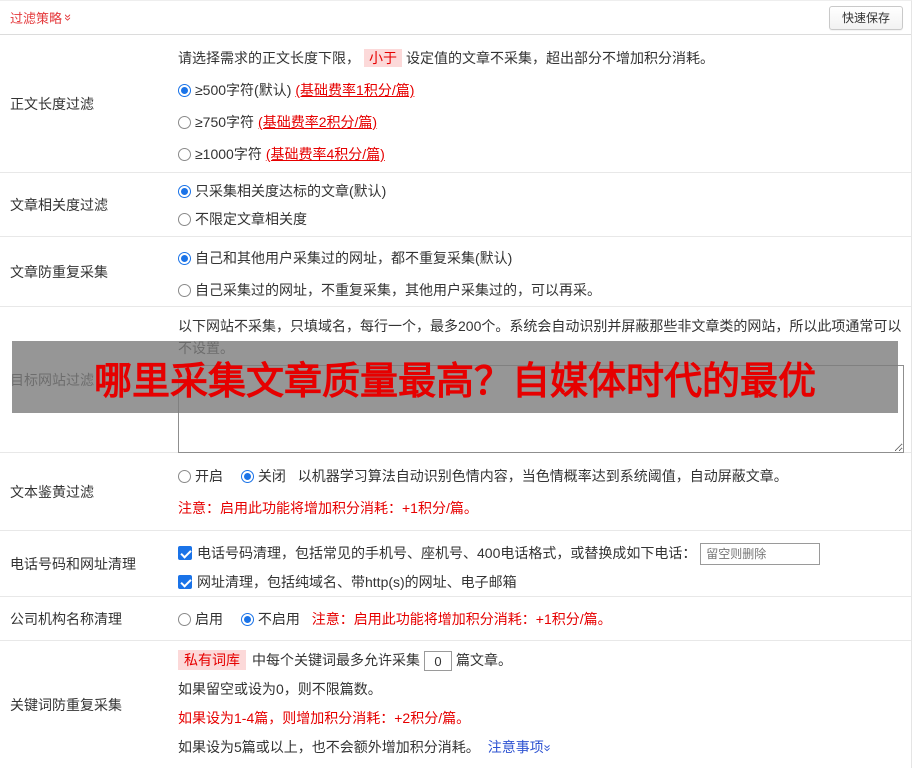  I want to click on notes-chevron-icon: », so click(547, 748).